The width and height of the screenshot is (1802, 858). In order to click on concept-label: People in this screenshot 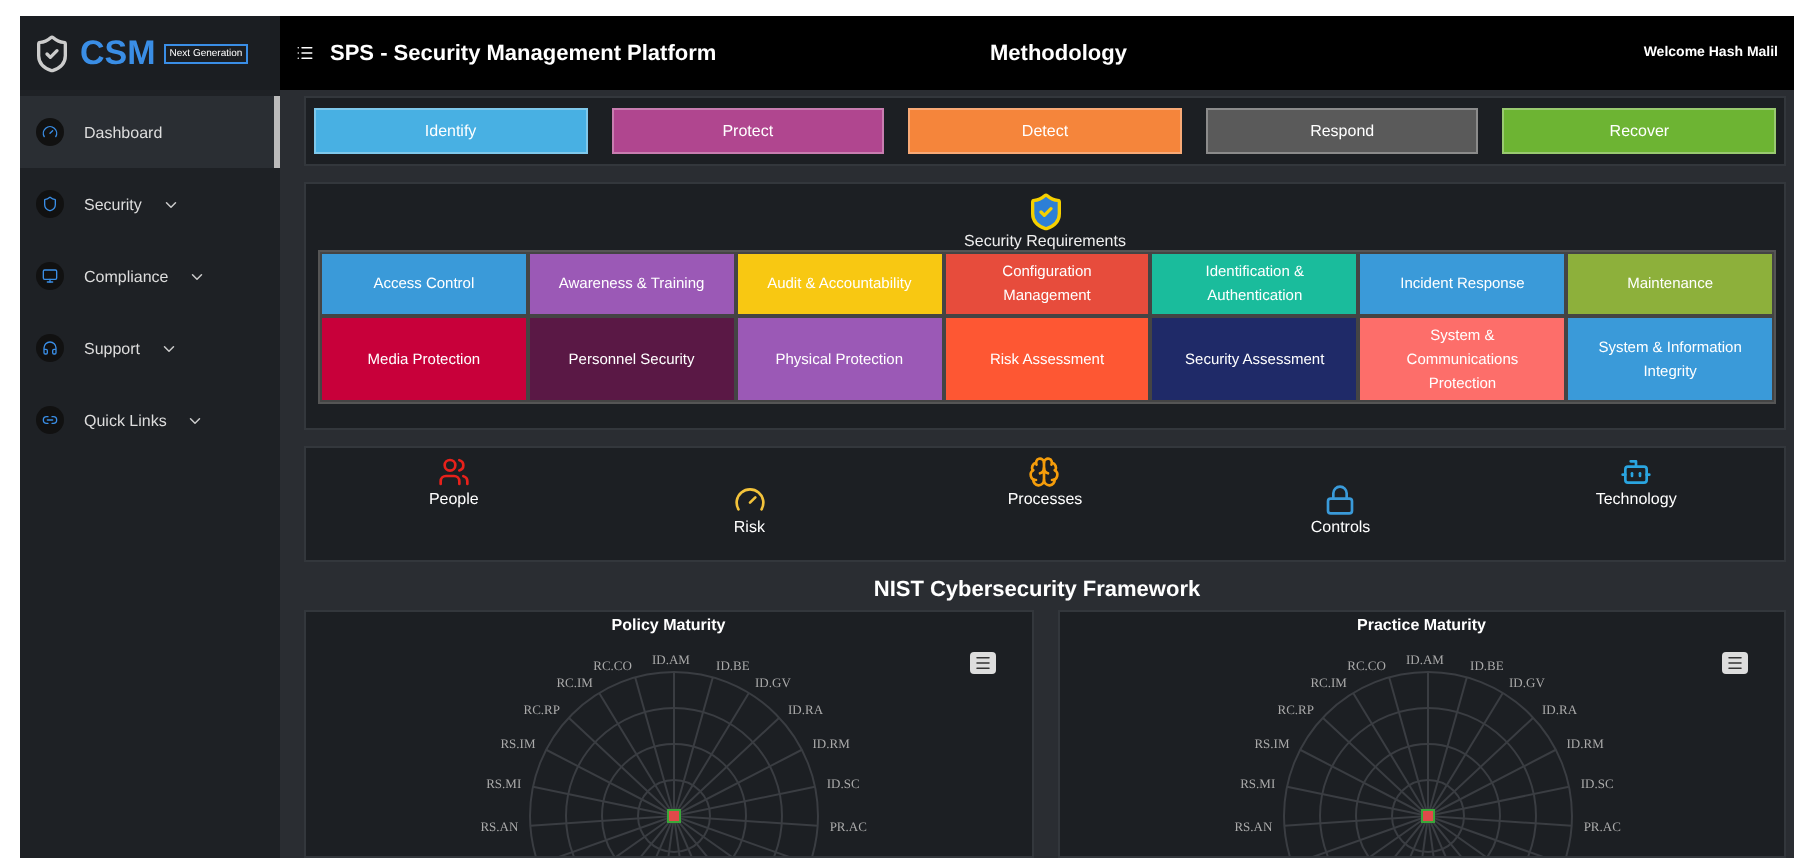, I will do `click(453, 499)`.